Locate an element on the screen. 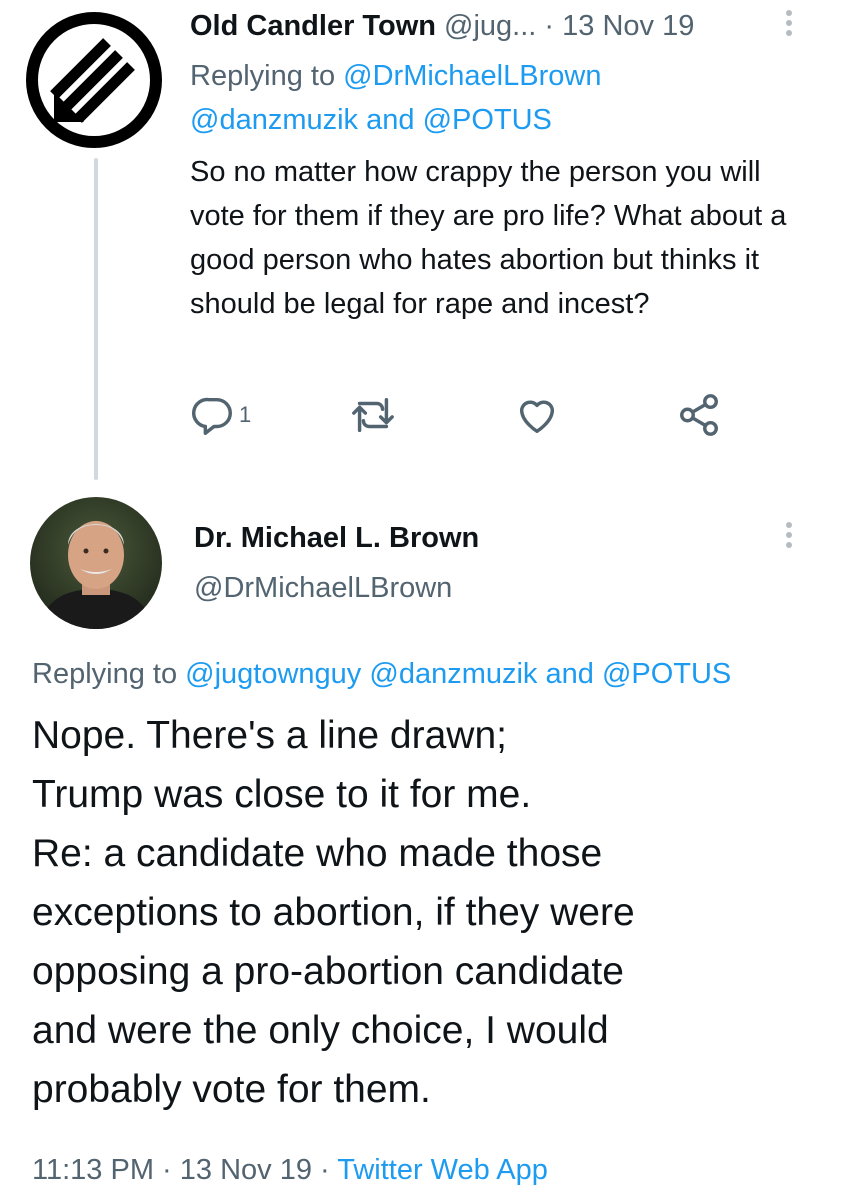 The width and height of the screenshot is (842, 1200). share-icon is located at coordinates (699, 415).